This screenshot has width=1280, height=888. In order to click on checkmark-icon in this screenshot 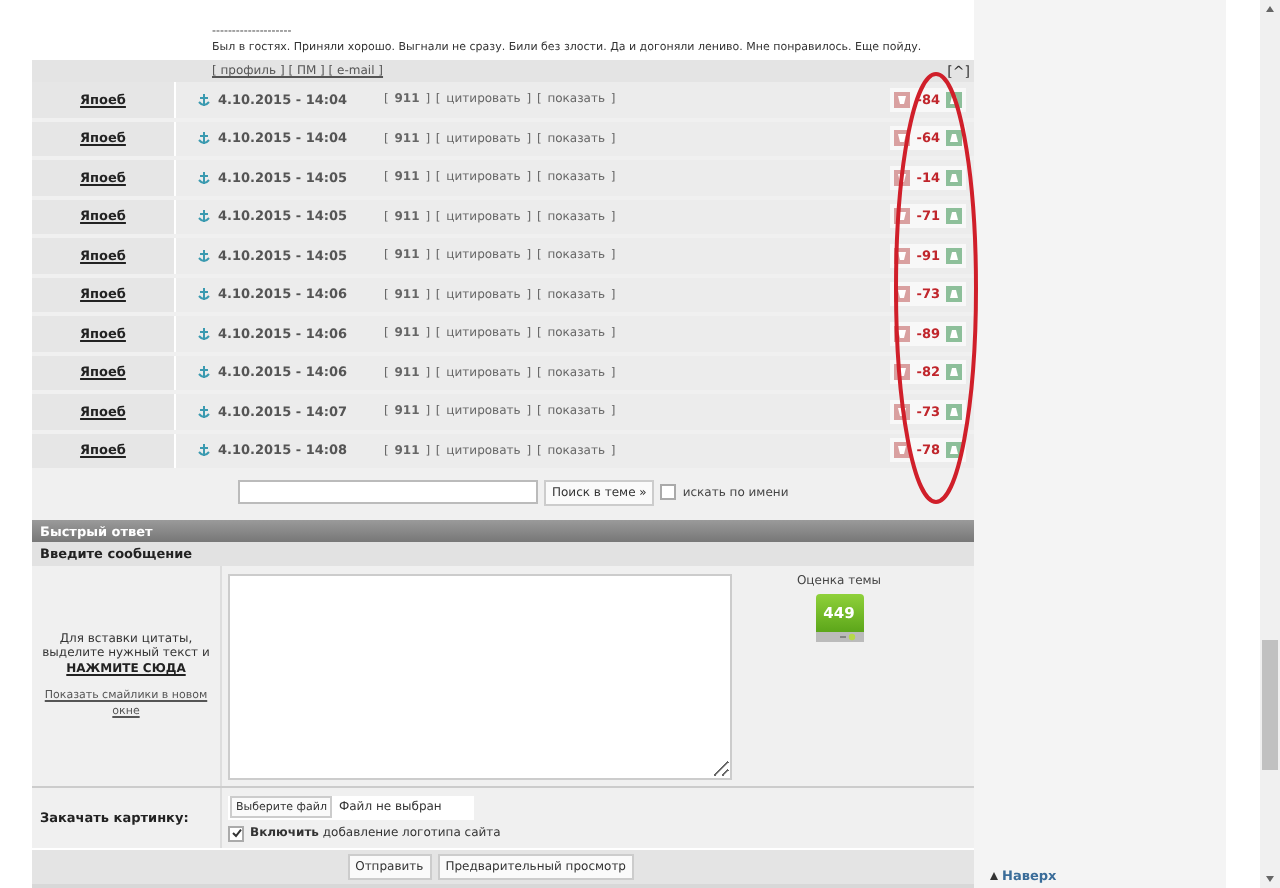, I will do `click(236, 833)`.